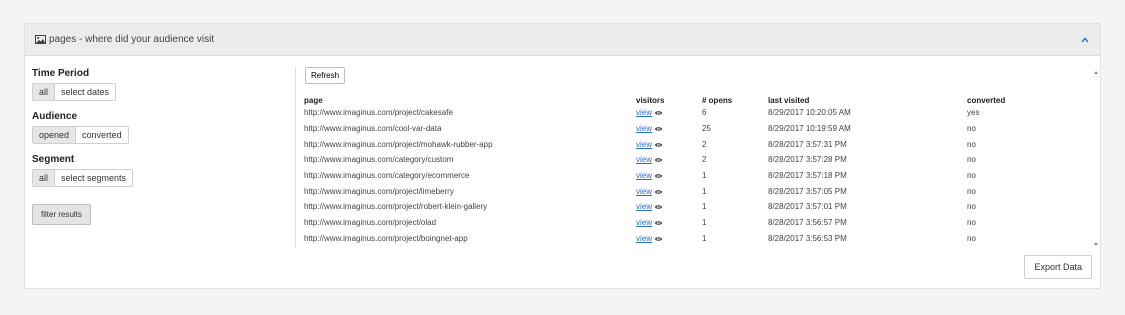 Image resolution: width=1125 pixels, height=315 pixels. Describe the element at coordinates (807, 144) in the screenshot. I see `last-visited-cell: 8/28/2017 3:57:31 PM` at that location.